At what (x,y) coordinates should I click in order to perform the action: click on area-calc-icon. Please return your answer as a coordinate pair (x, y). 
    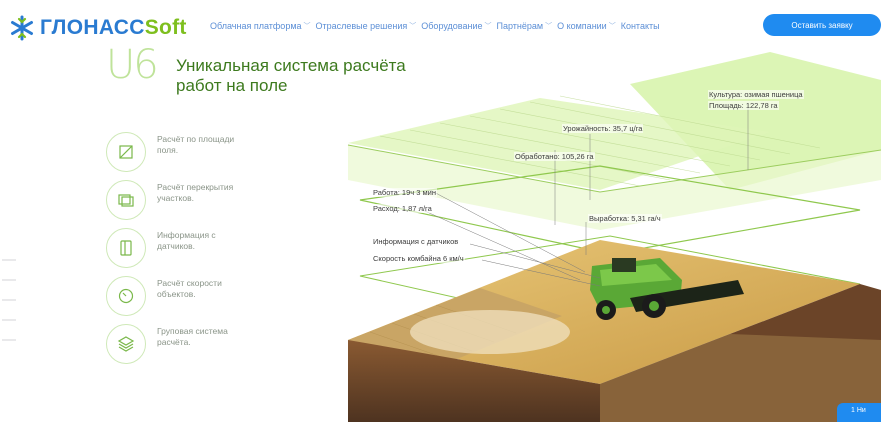
    Looking at the image, I should click on (126, 152).